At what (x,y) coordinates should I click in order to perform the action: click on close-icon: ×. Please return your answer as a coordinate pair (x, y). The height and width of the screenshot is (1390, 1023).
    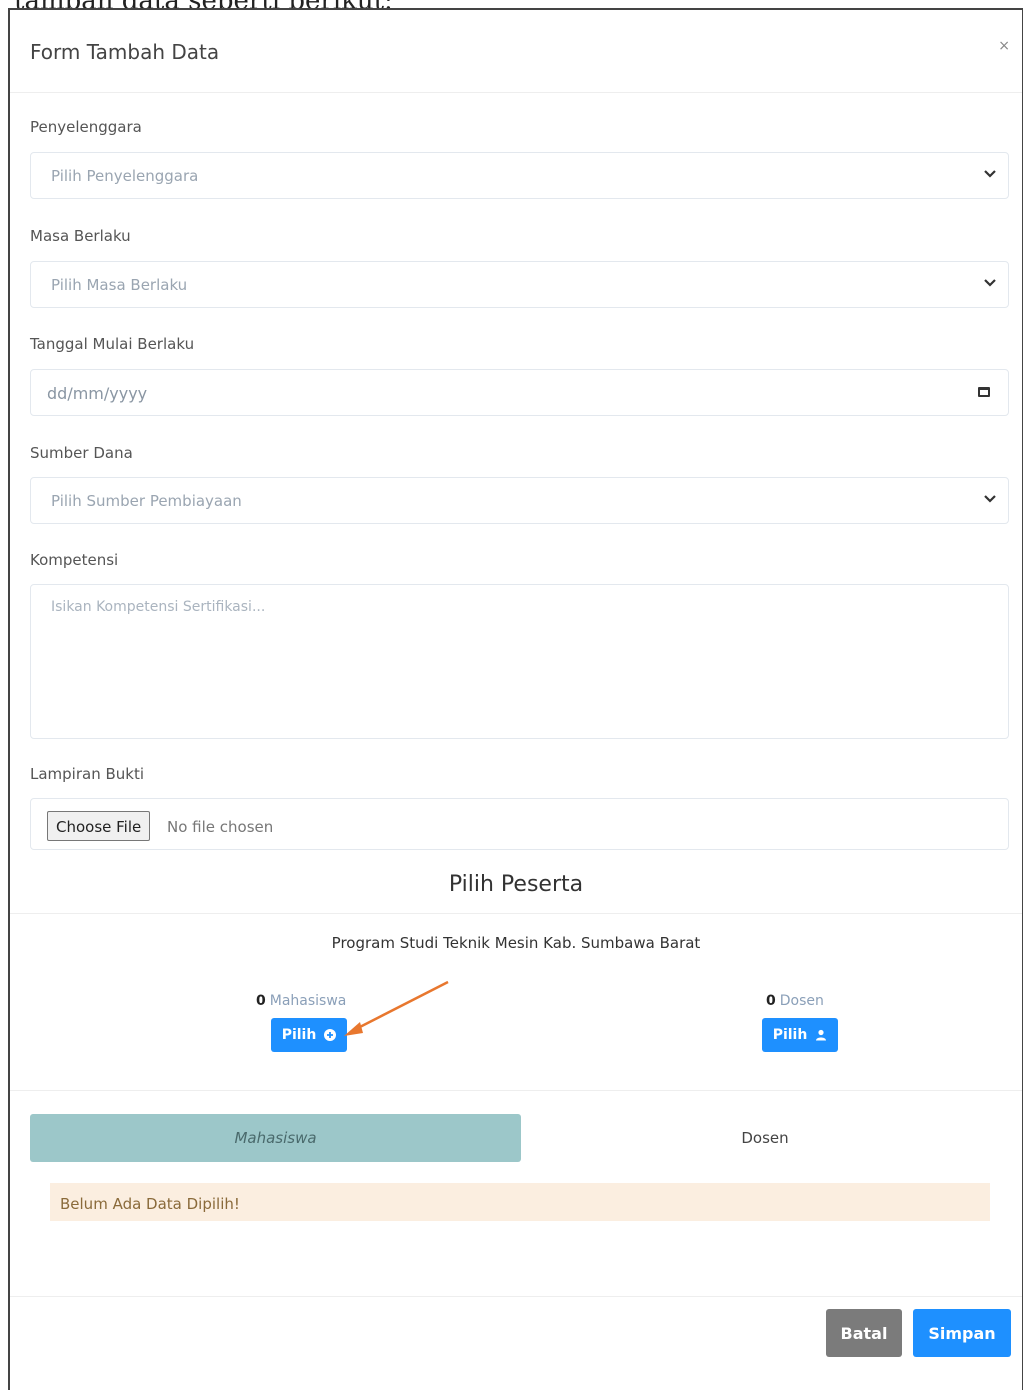
    Looking at the image, I should click on (1004, 46).